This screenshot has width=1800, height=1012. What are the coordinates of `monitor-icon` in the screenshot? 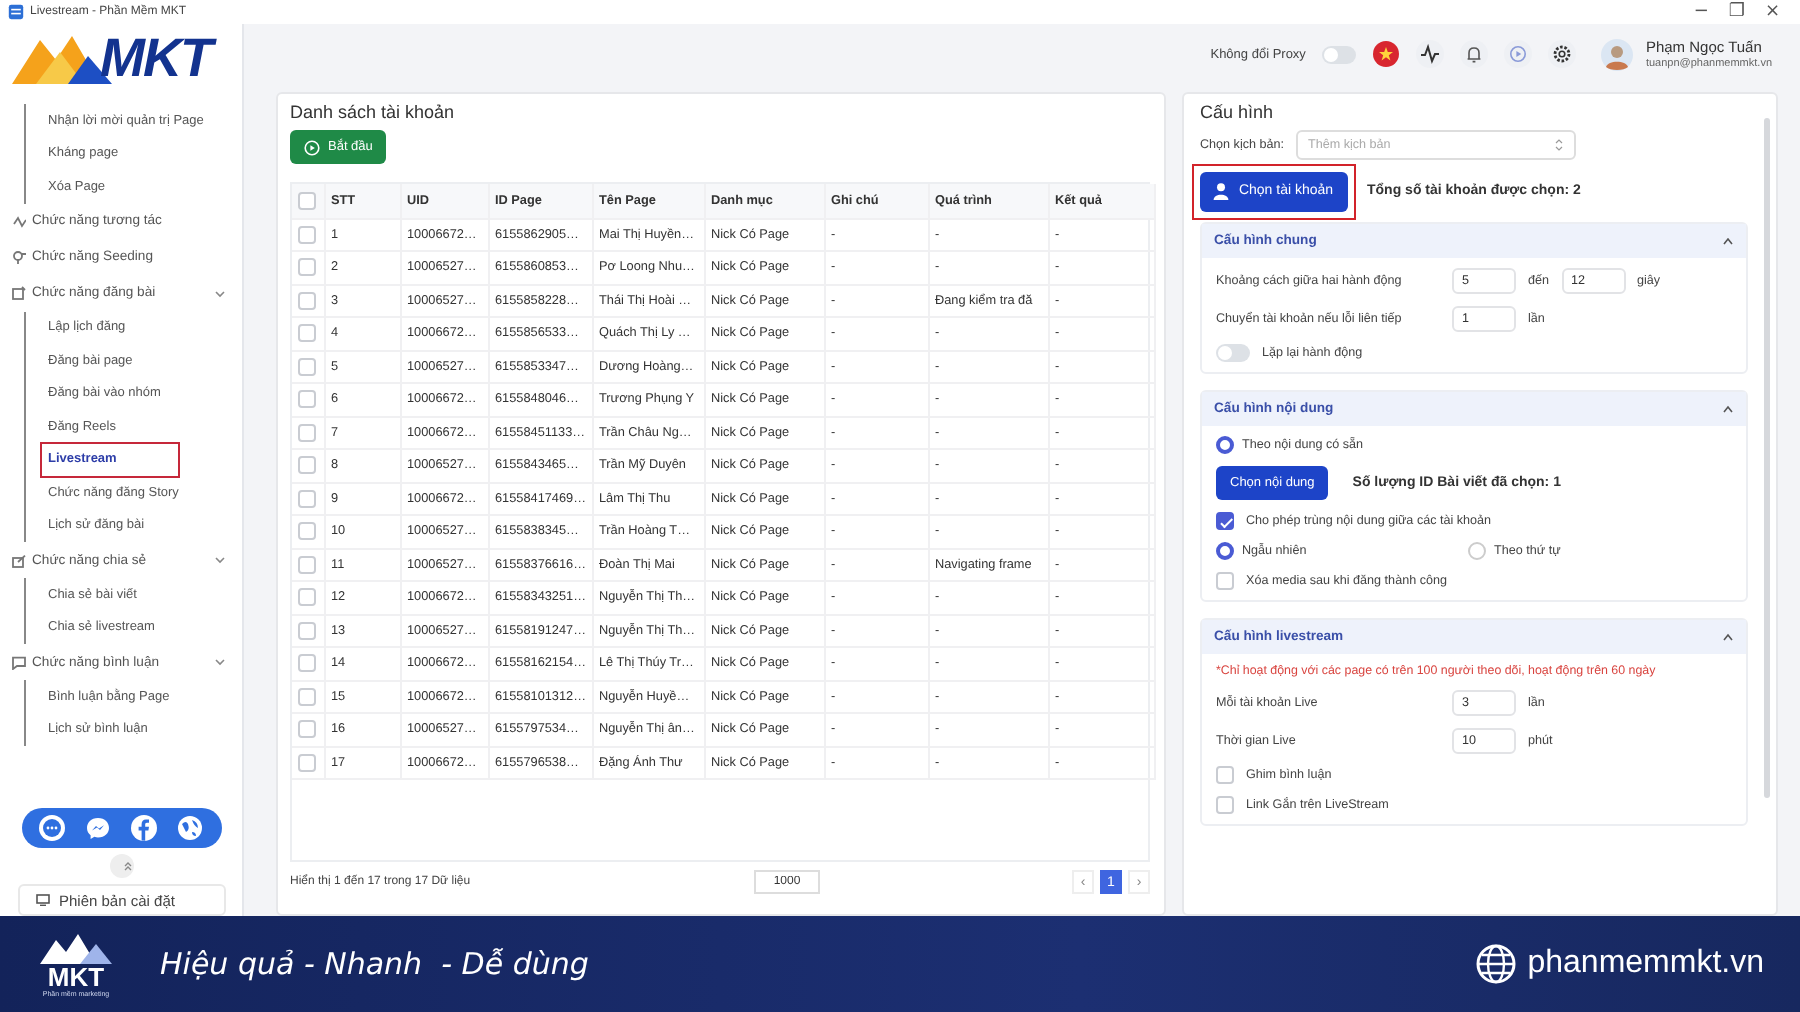 It's located at (42, 900).